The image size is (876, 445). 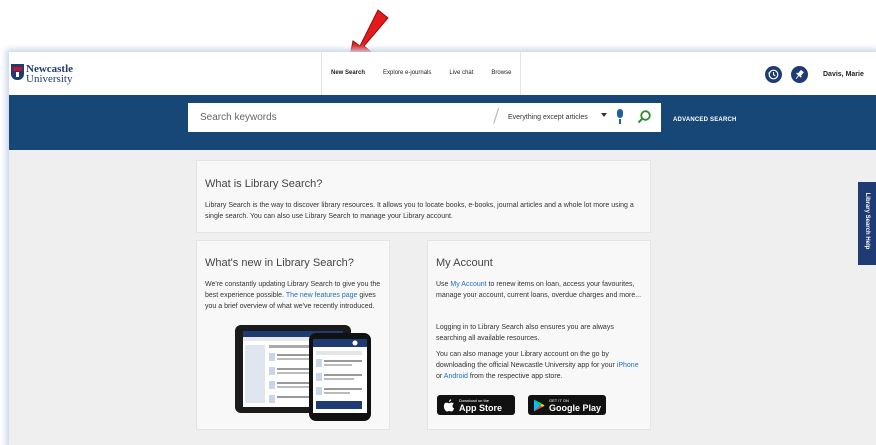 I want to click on search-scope-select: Everything except articles, so click(x=548, y=117).